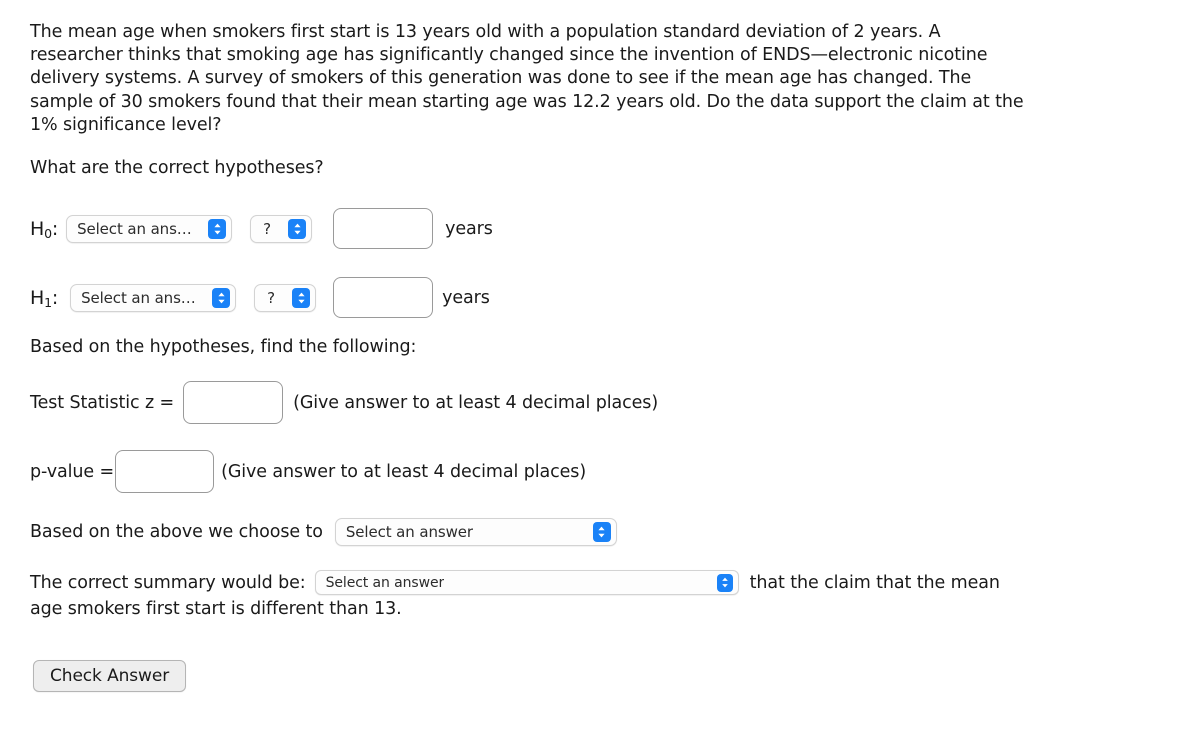  Describe the element at coordinates (285, 297) in the screenshot. I see `h1-comparison-select: ?` at that location.